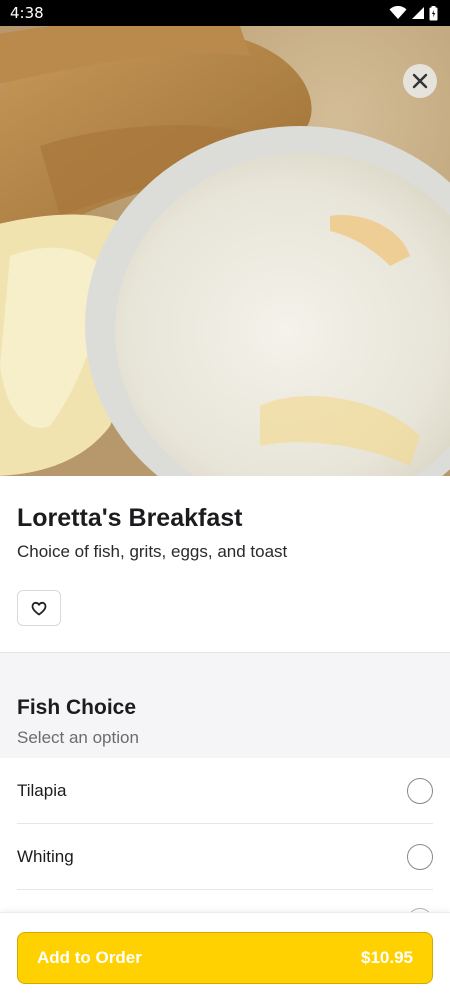 This screenshot has height=1000, width=450. Describe the element at coordinates (225, 857) in the screenshot. I see `option-whiting: Whiting` at that location.